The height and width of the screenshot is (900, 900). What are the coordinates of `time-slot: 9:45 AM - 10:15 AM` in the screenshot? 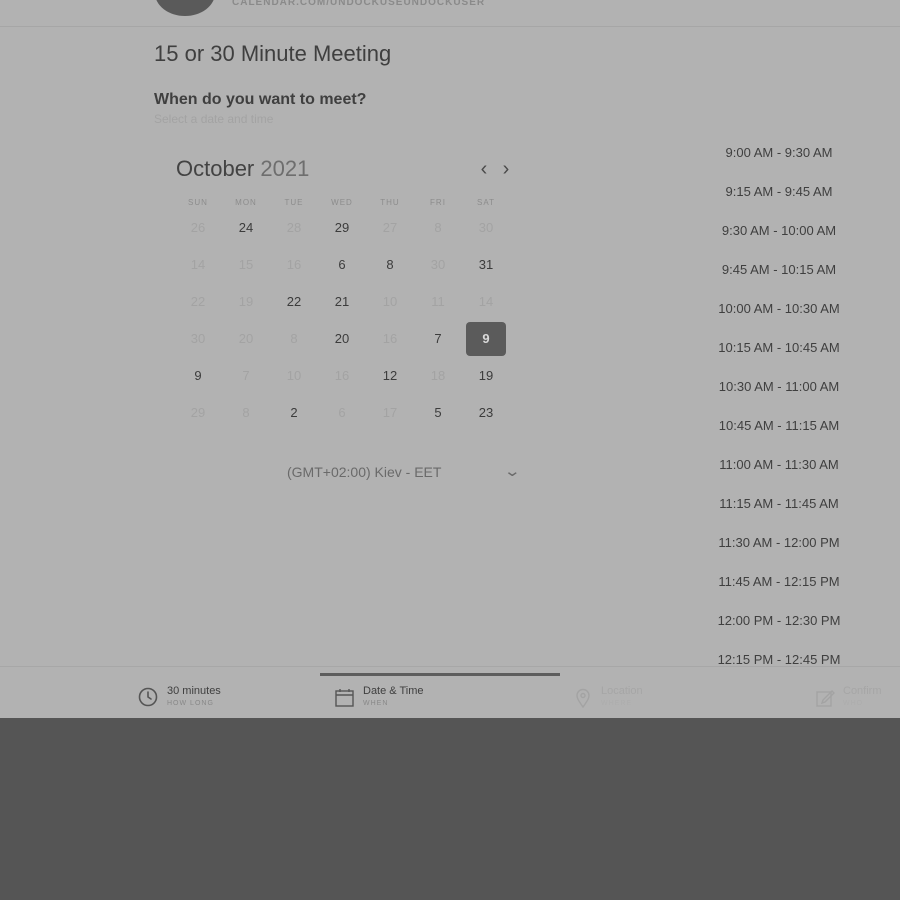 It's located at (779, 270).